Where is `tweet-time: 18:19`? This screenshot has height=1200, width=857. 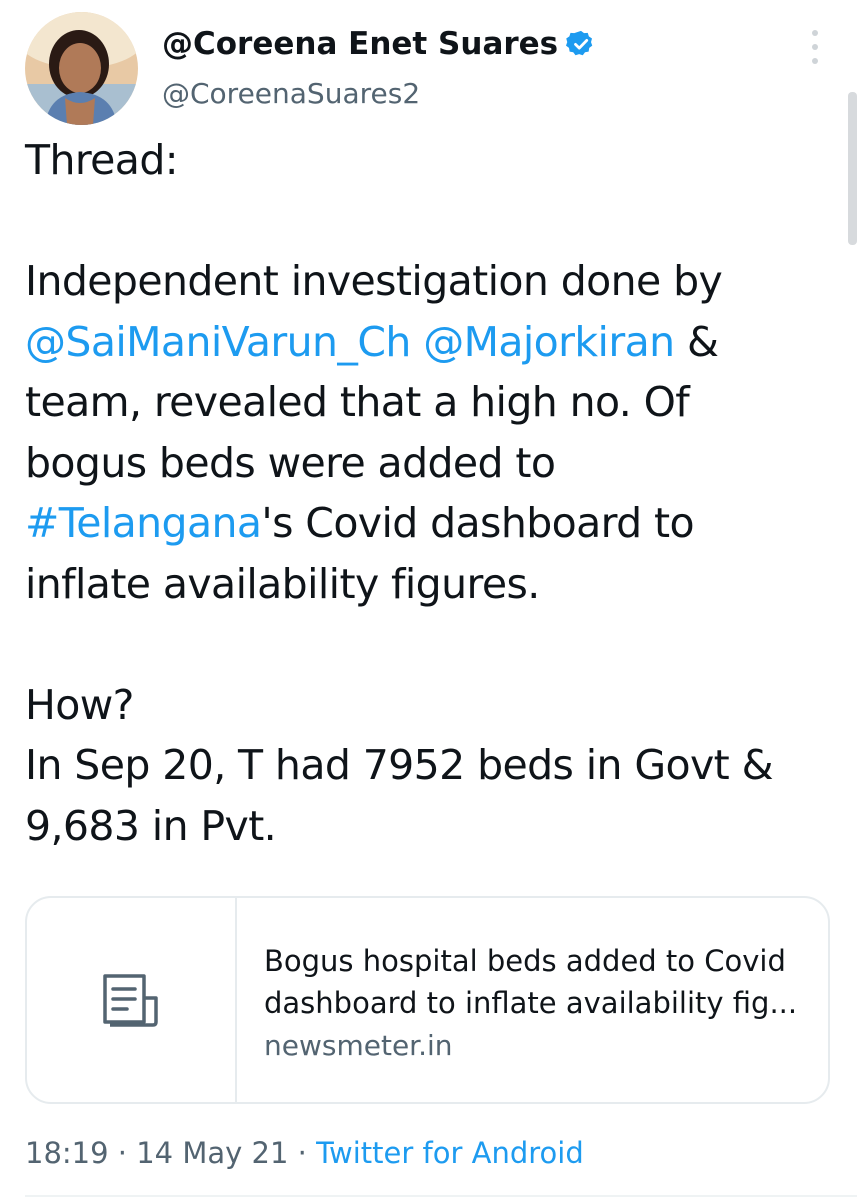 tweet-time: 18:19 is located at coordinates (67, 1153).